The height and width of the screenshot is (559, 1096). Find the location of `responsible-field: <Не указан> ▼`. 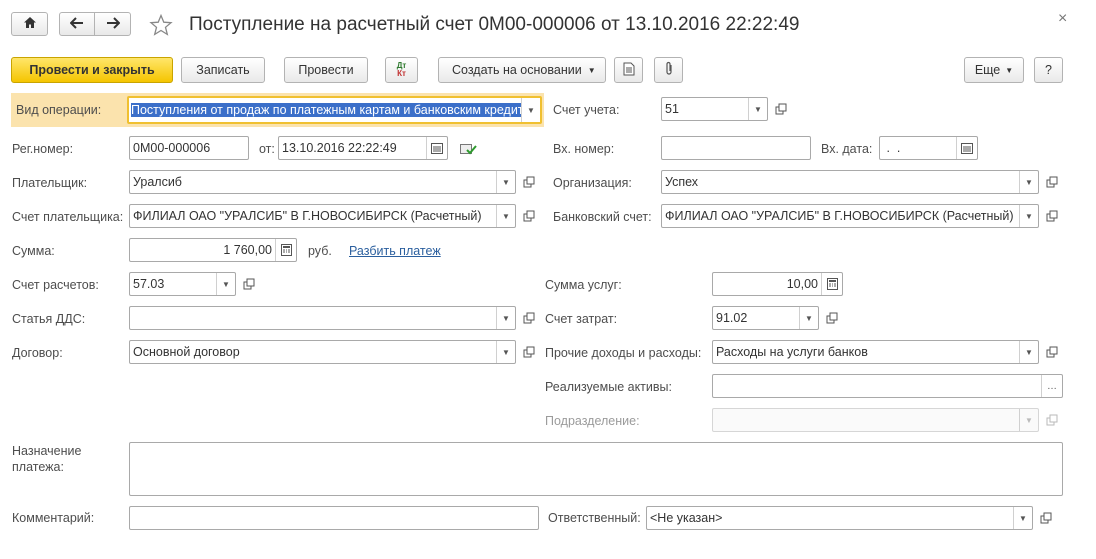

responsible-field: <Не указан> ▼ is located at coordinates (839, 518).